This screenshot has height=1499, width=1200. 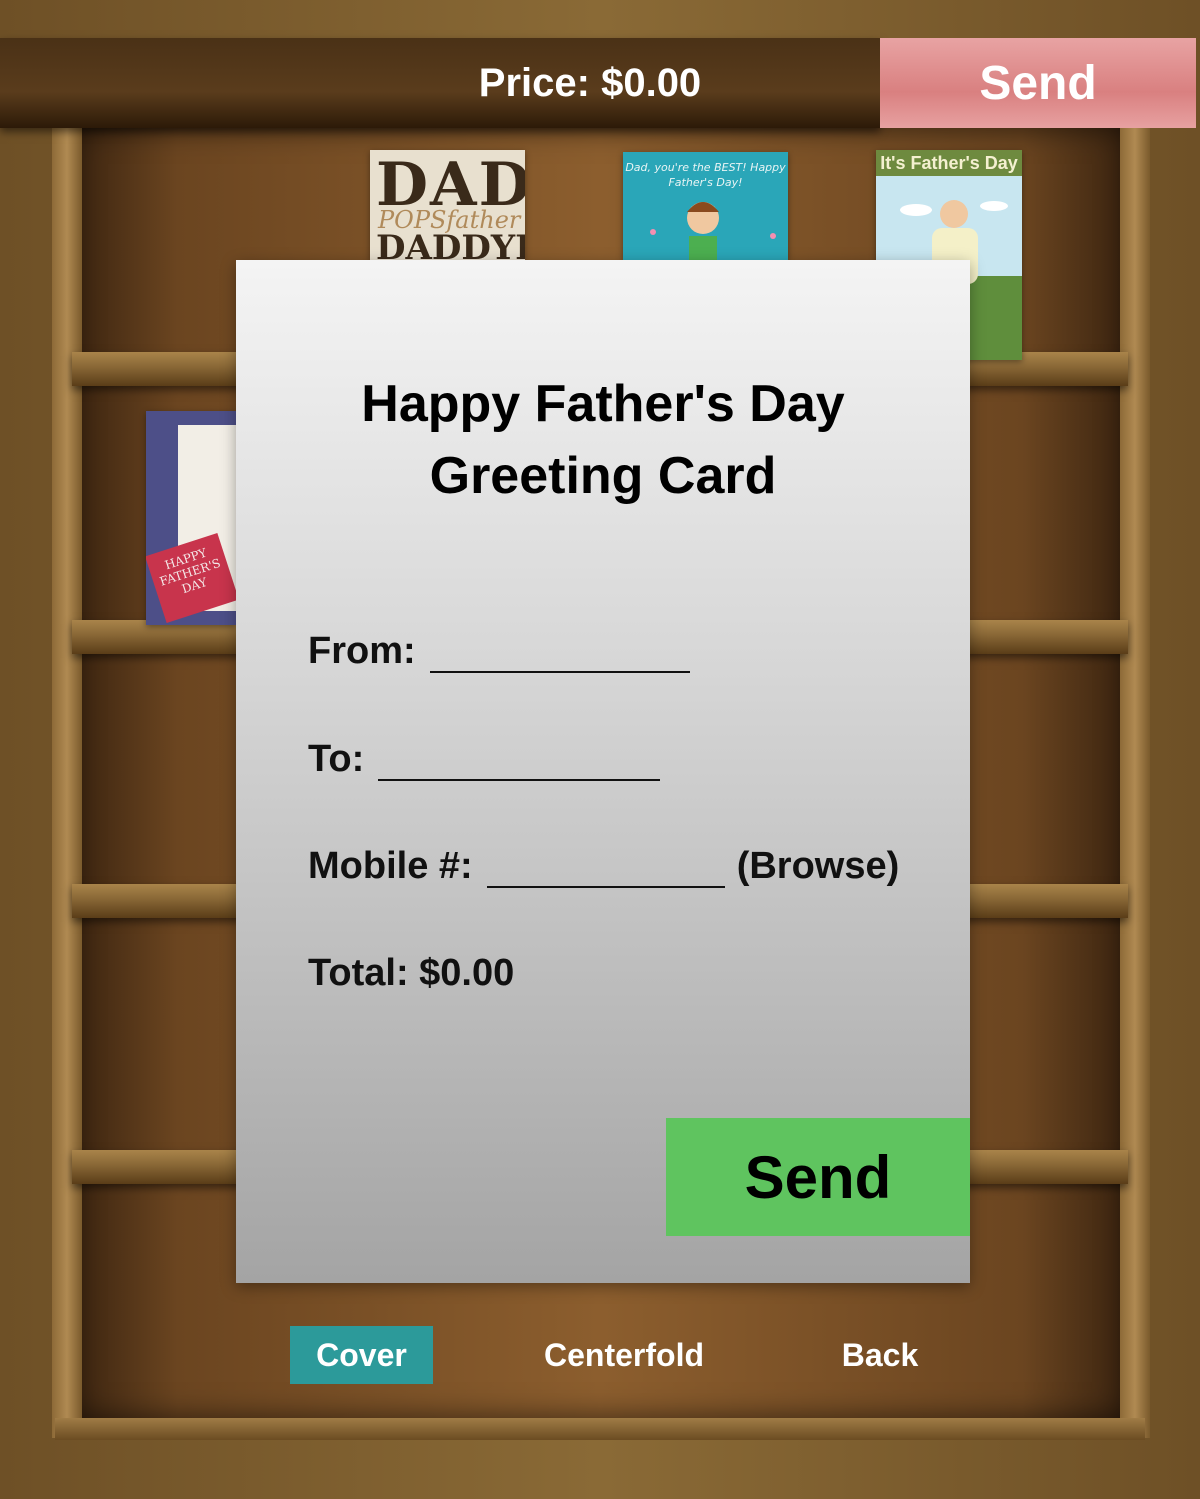 I want to click on from-row: From:, so click(x=499, y=651).